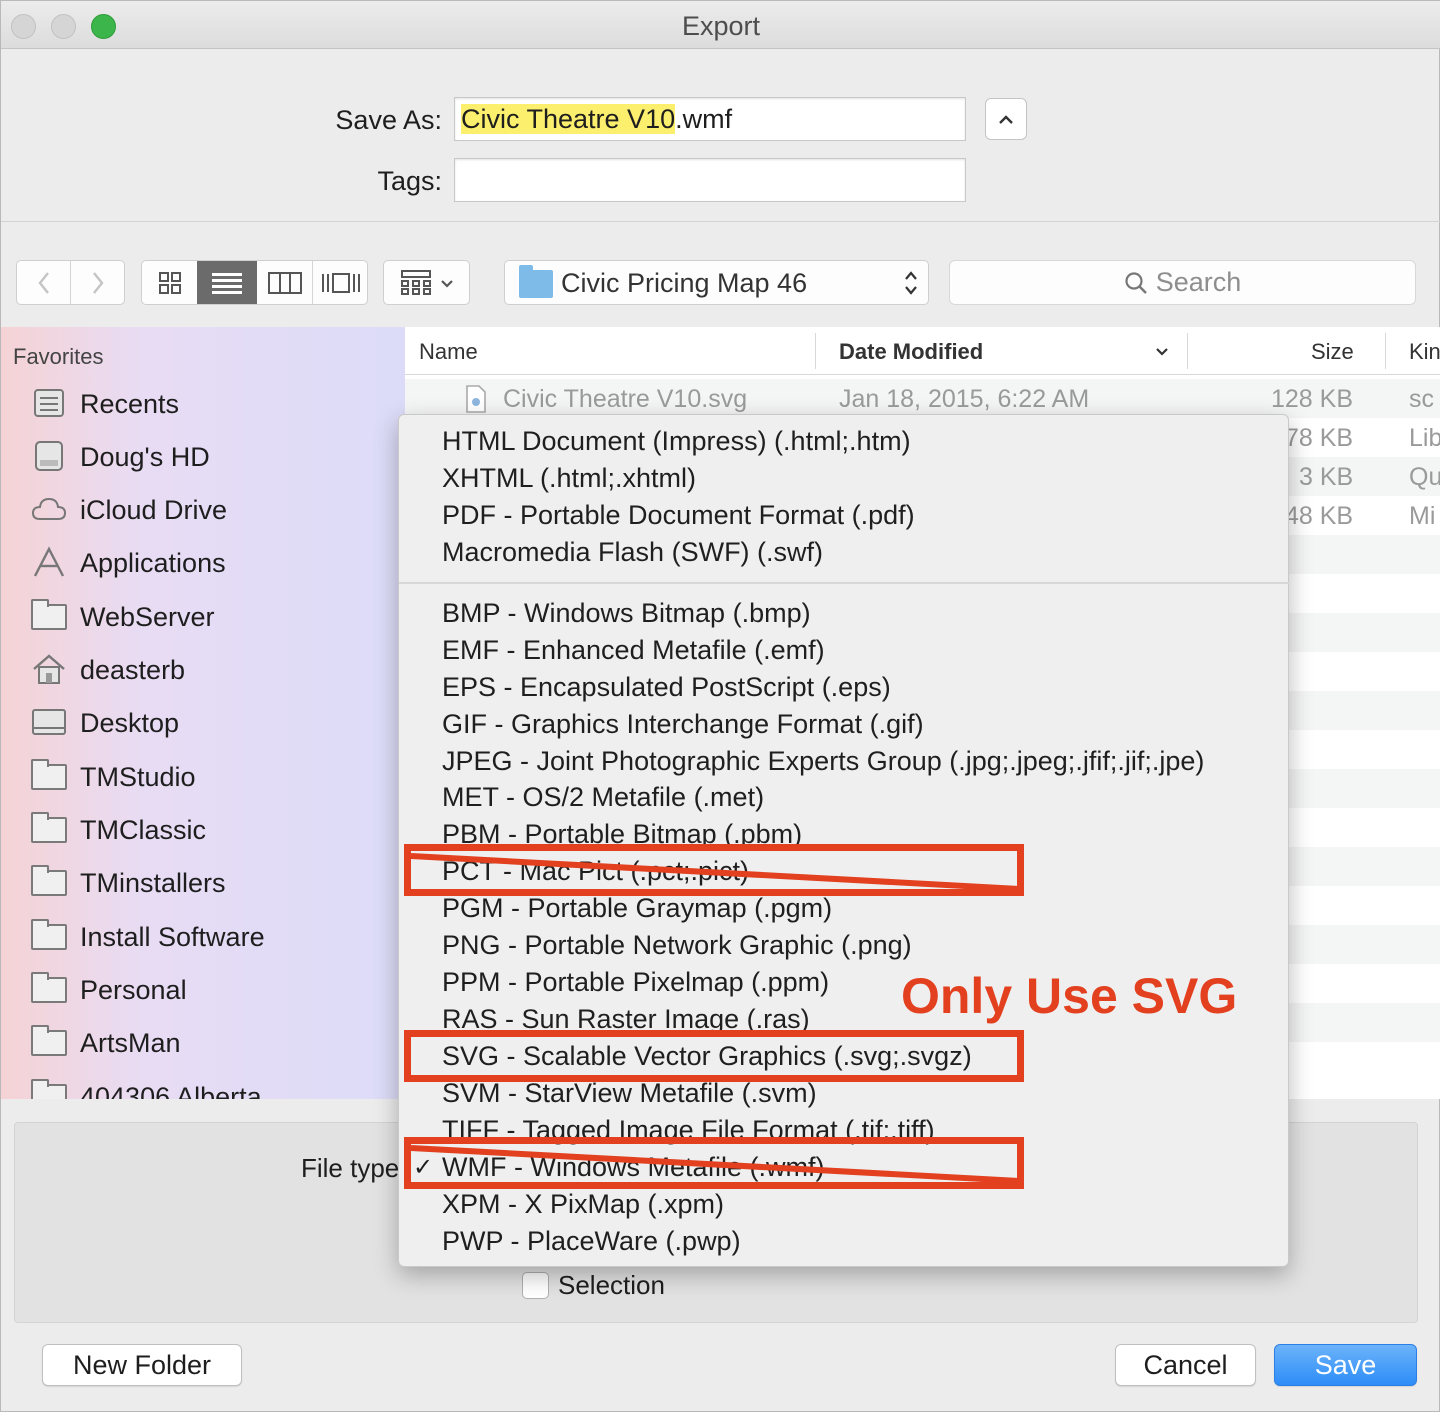  I want to click on filename-extension: .wmf, so click(704, 119).